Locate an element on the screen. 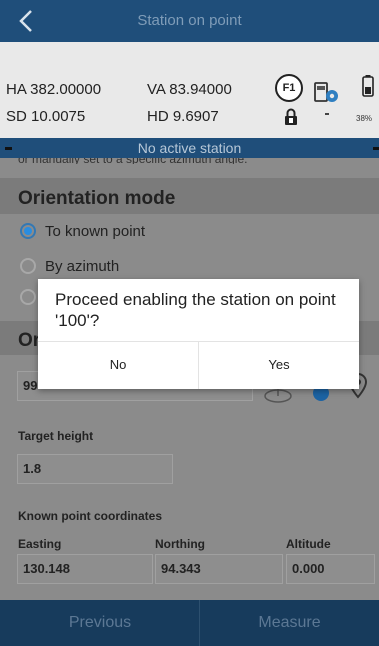  previous-button: Previous is located at coordinates (100, 623).